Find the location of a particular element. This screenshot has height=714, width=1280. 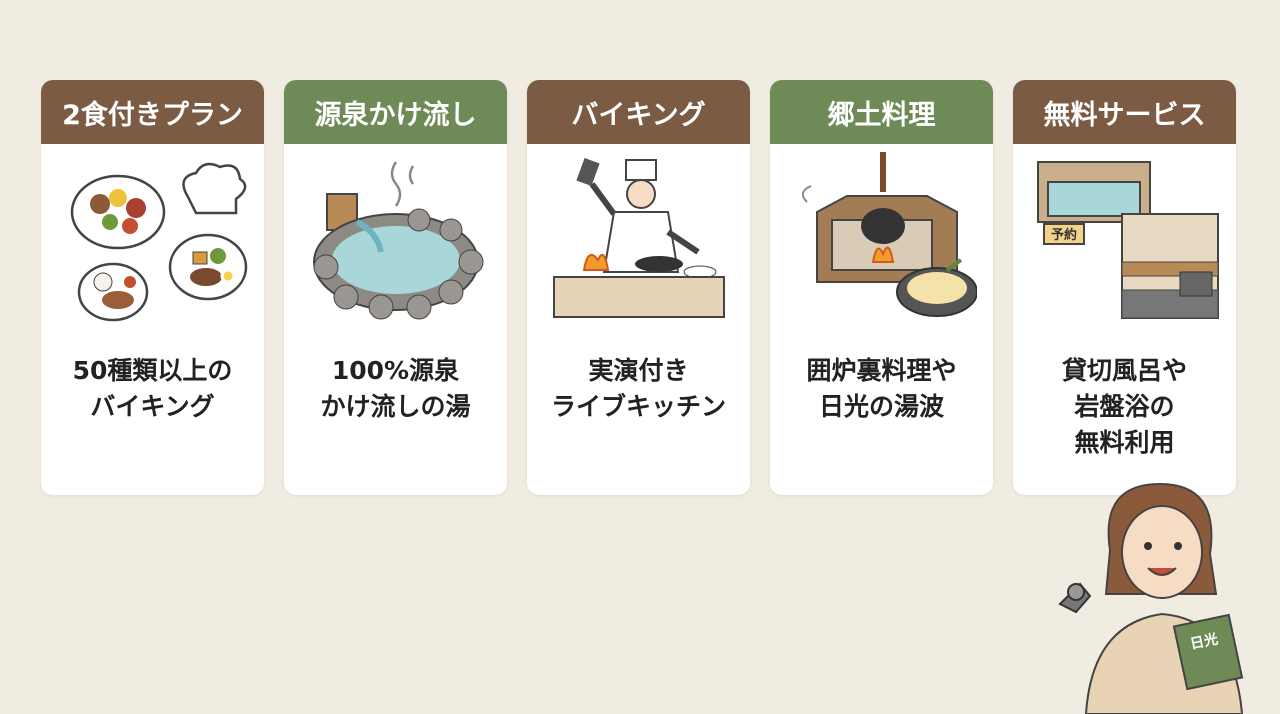

card-hot-spring: 源泉かけ流し 100%源泉 かけ流しの湯 is located at coordinates (395, 287).